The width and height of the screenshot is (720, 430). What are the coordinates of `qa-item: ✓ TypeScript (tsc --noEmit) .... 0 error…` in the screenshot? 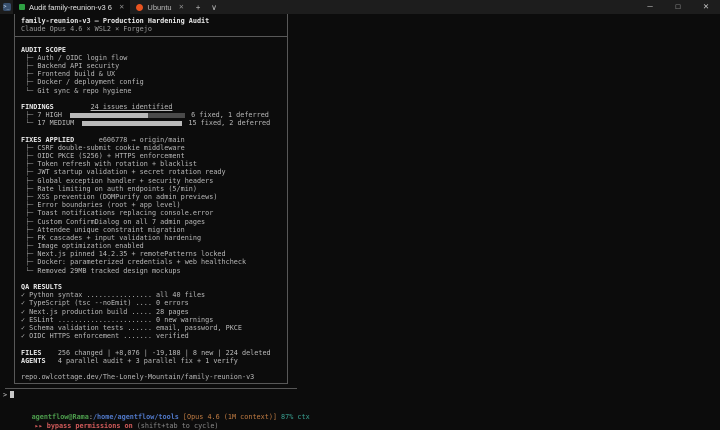 It's located at (105, 303).